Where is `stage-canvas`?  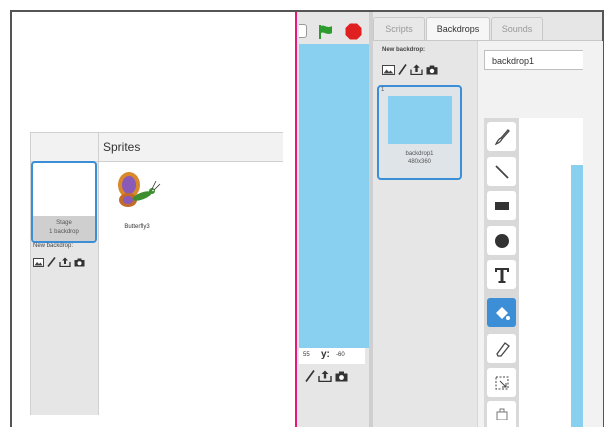
stage-canvas is located at coordinates (334, 196).